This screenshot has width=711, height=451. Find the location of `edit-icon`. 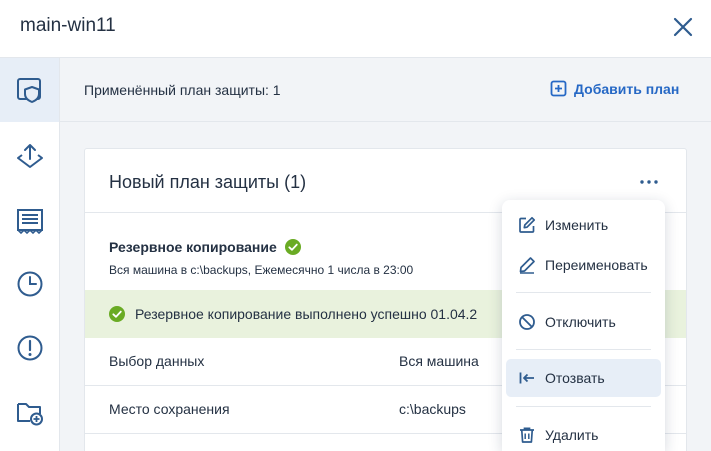

edit-icon is located at coordinates (527, 224).